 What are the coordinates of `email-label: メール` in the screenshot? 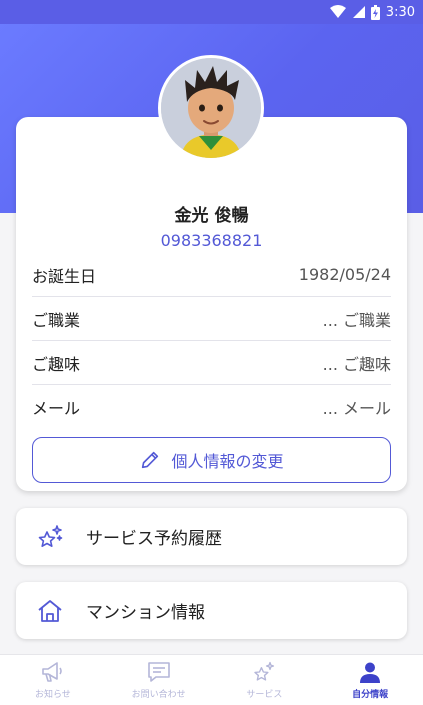 It's located at (56, 408).